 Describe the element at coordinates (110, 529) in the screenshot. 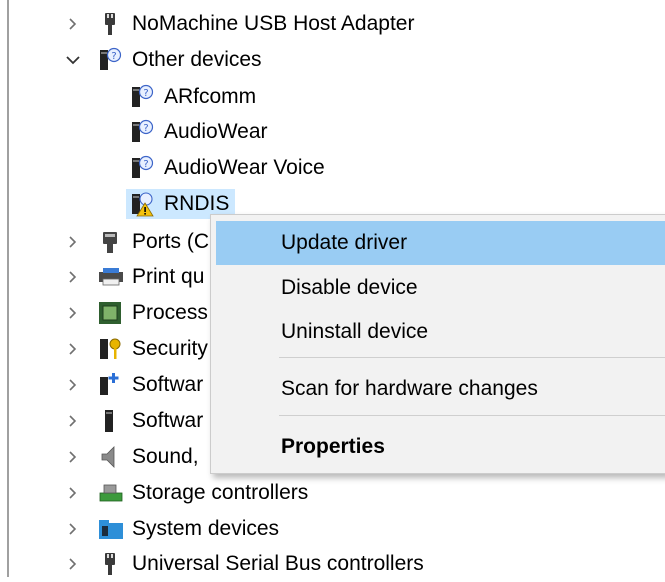

I see `system-folder-icon` at that location.